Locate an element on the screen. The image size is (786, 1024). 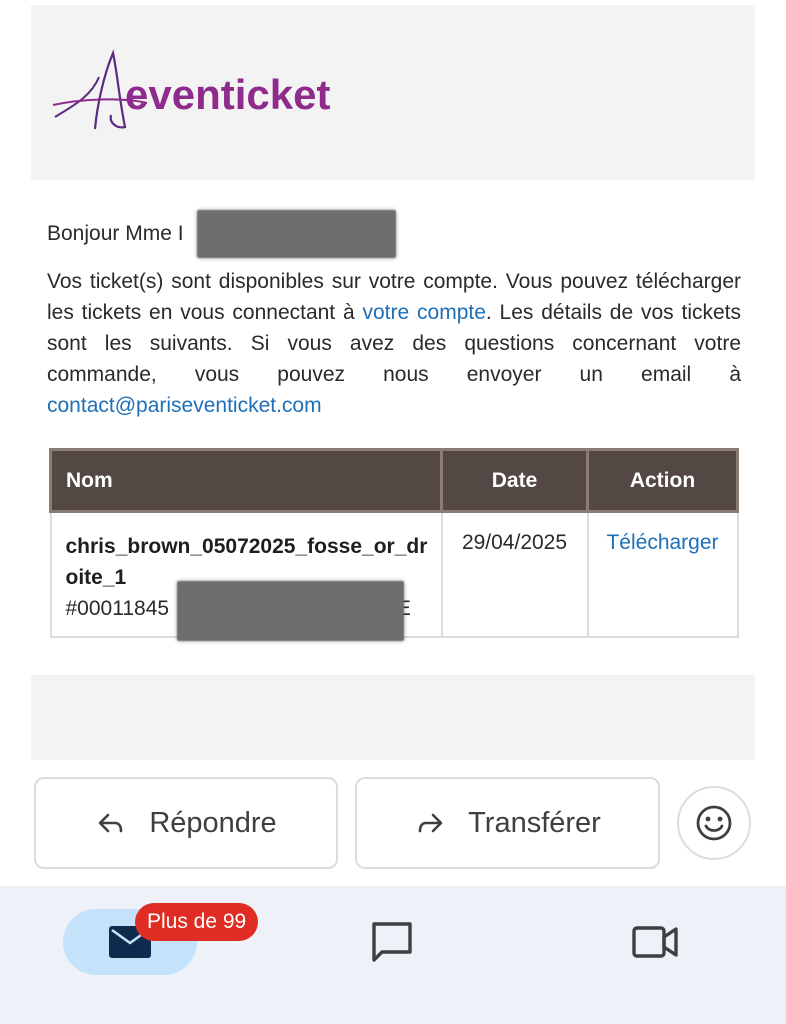
download-link: Télécharger is located at coordinates (662, 542).